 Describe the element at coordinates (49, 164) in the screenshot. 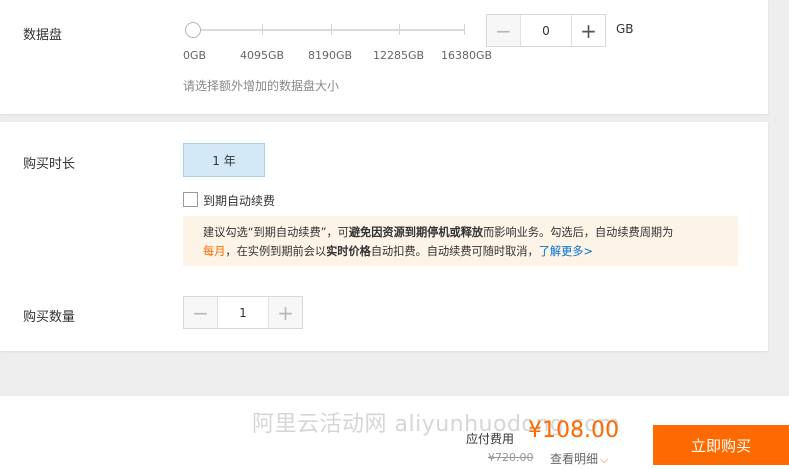

I see `duration-label: 购买时长` at that location.